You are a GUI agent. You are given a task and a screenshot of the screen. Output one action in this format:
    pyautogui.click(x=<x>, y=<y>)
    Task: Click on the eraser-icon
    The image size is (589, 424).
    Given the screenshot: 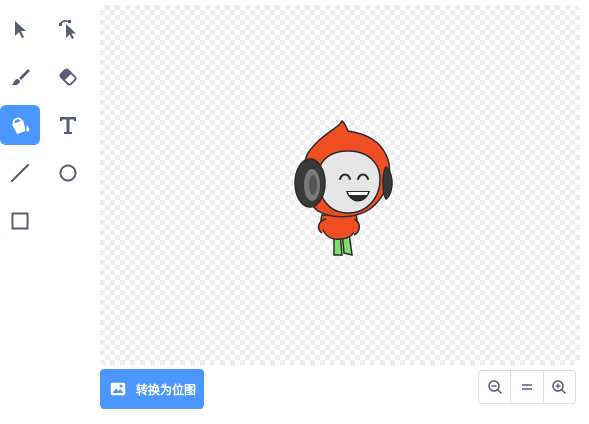 What is the action you would take?
    pyautogui.click(x=68, y=77)
    